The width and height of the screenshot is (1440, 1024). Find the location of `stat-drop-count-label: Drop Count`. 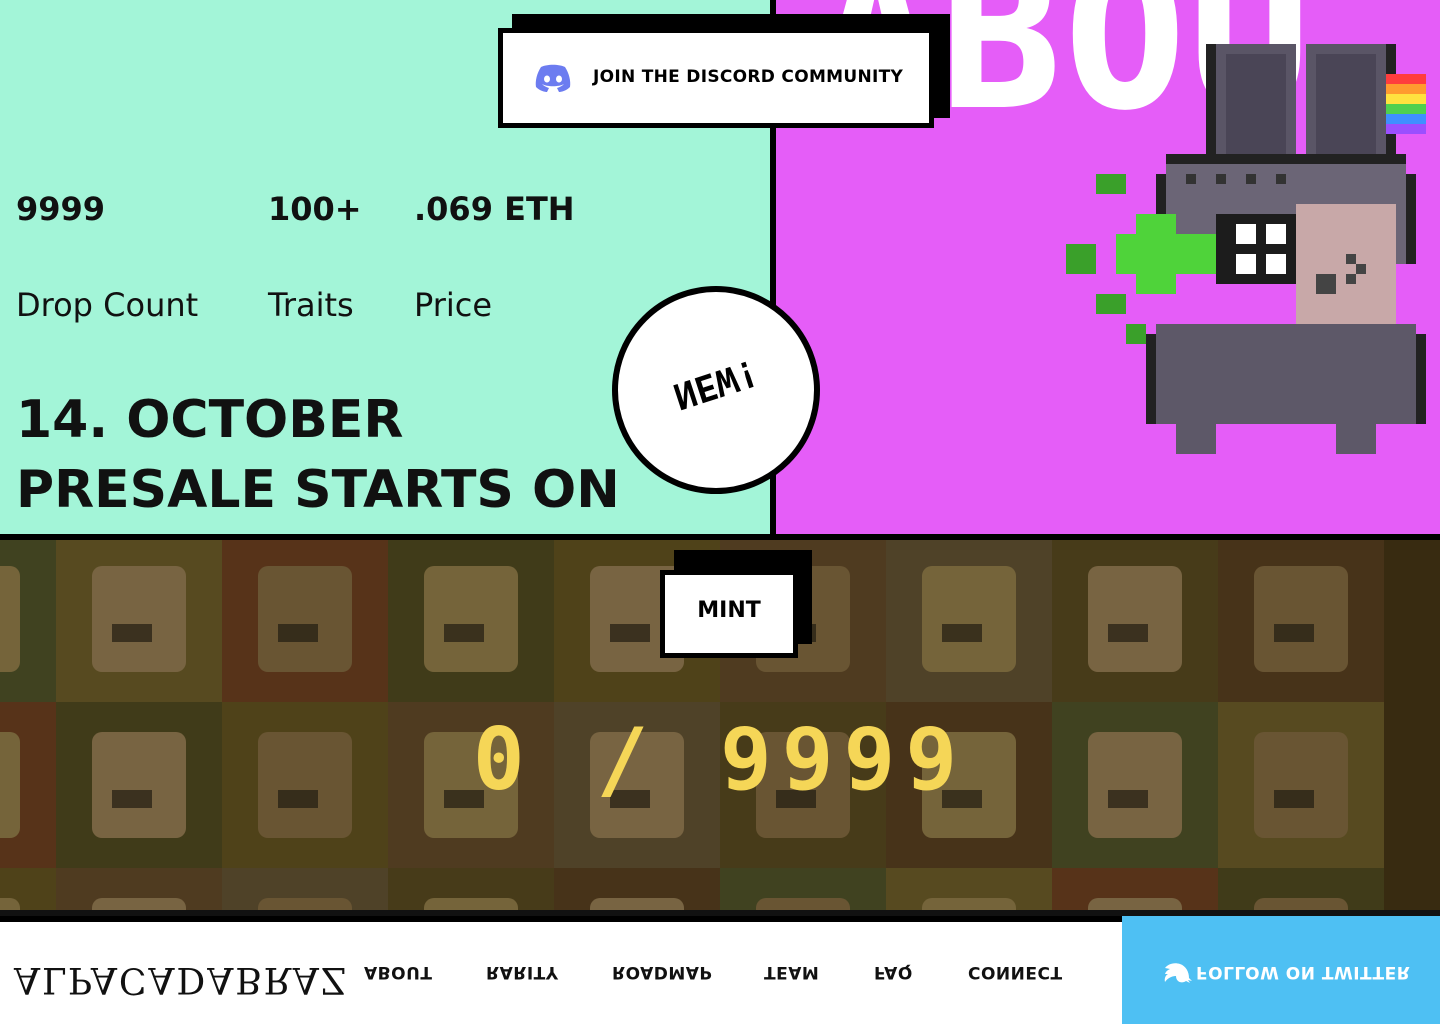

stat-drop-count-label: Drop Count is located at coordinates (107, 305).